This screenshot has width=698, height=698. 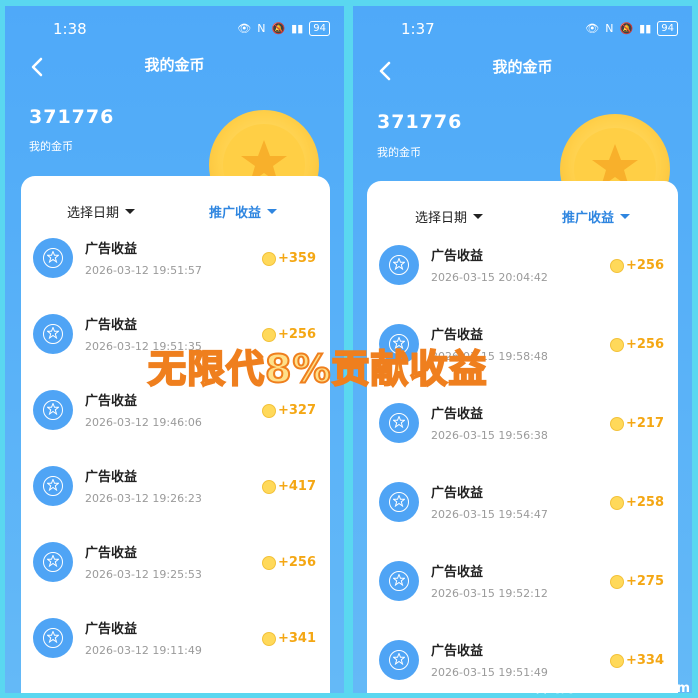 What do you see at coordinates (70, 29) in the screenshot?
I see `status-time: 1:38` at bounding box center [70, 29].